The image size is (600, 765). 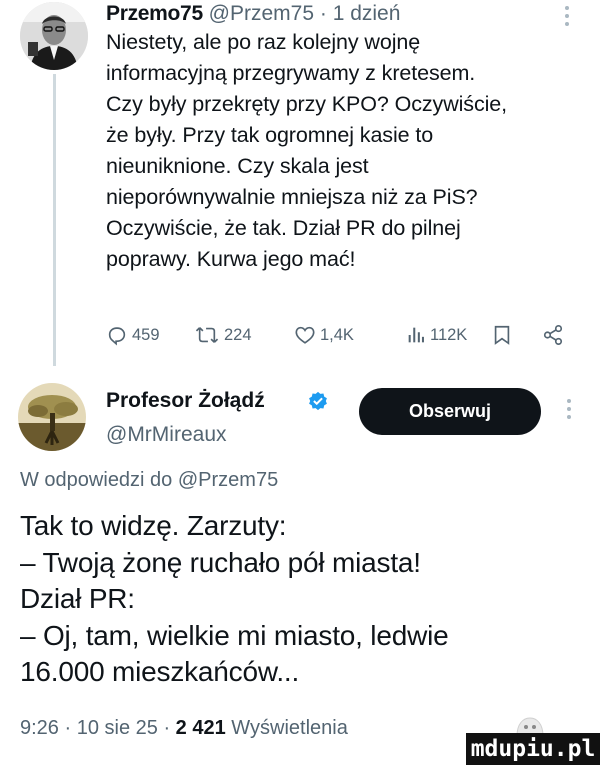 I want to click on like-count: 1,4K, so click(x=337, y=334).